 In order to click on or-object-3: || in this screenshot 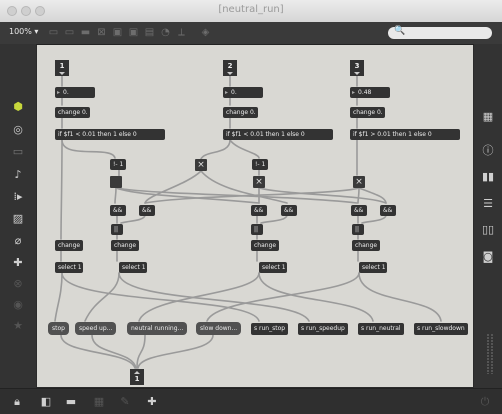, I will do `click(358, 229)`.